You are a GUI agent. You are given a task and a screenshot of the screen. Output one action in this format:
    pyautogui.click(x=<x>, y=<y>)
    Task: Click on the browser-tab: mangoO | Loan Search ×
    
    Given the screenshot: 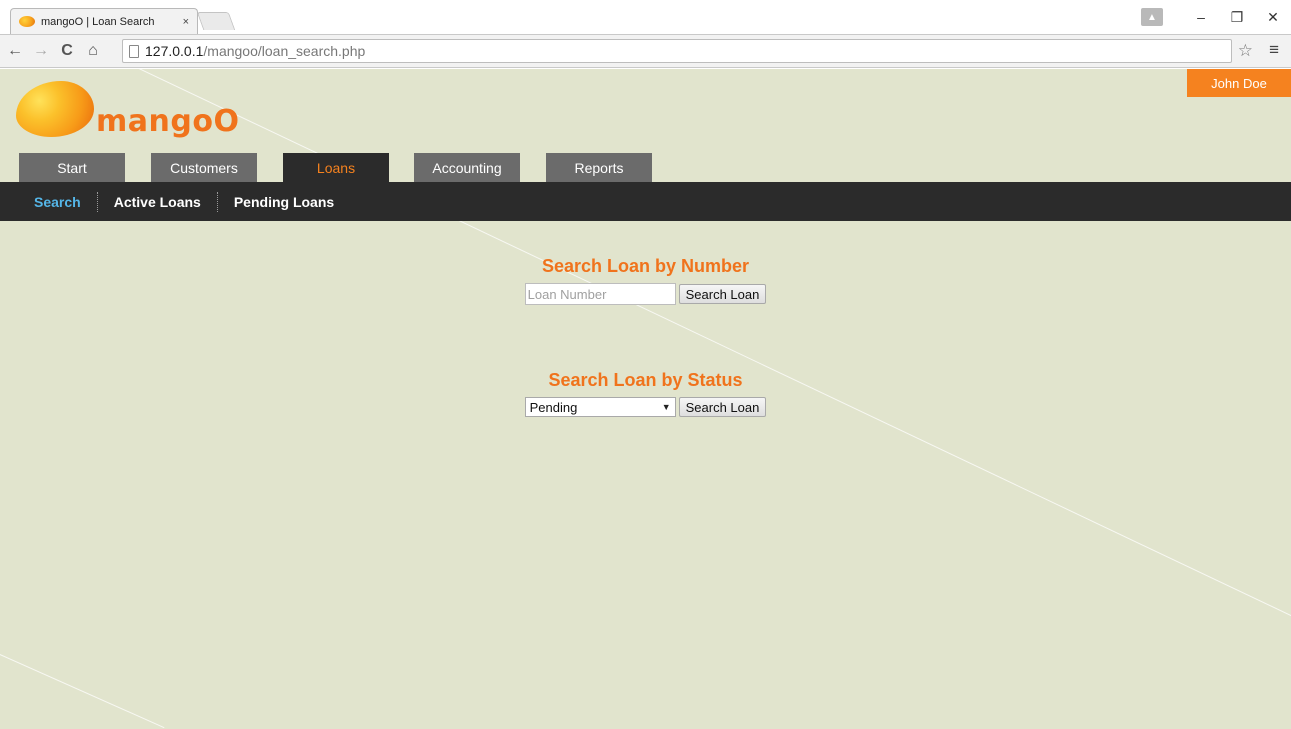 What is the action you would take?
    pyautogui.click(x=104, y=21)
    